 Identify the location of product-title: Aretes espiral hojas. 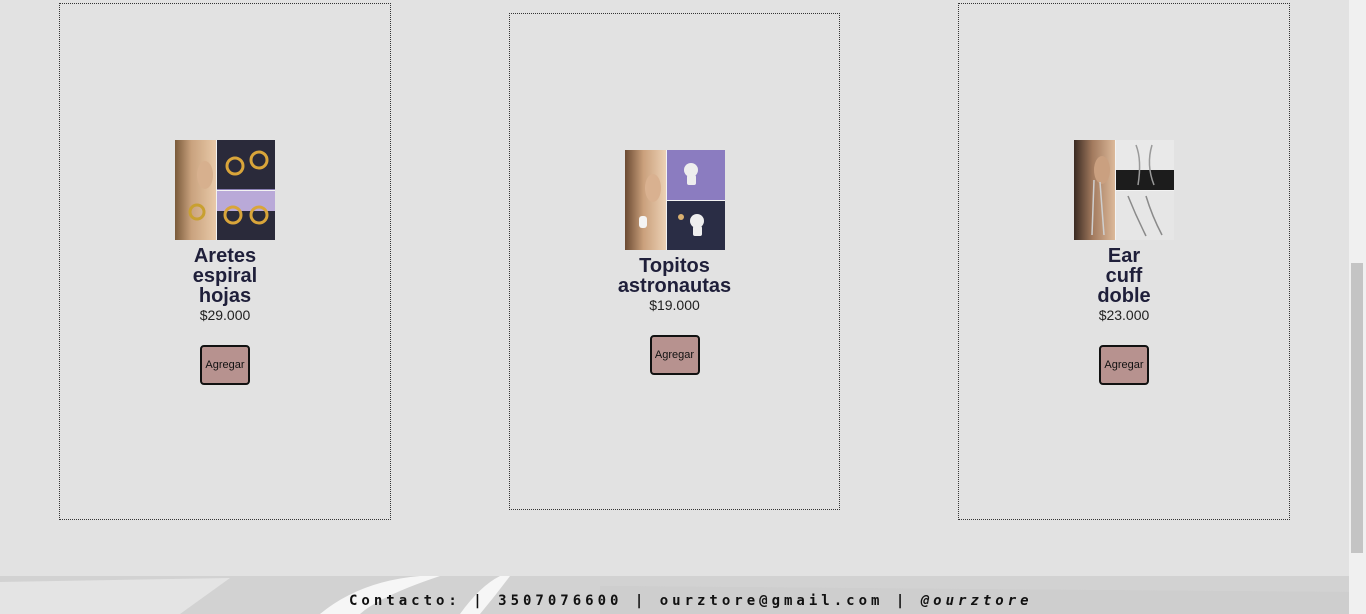
(225, 276).